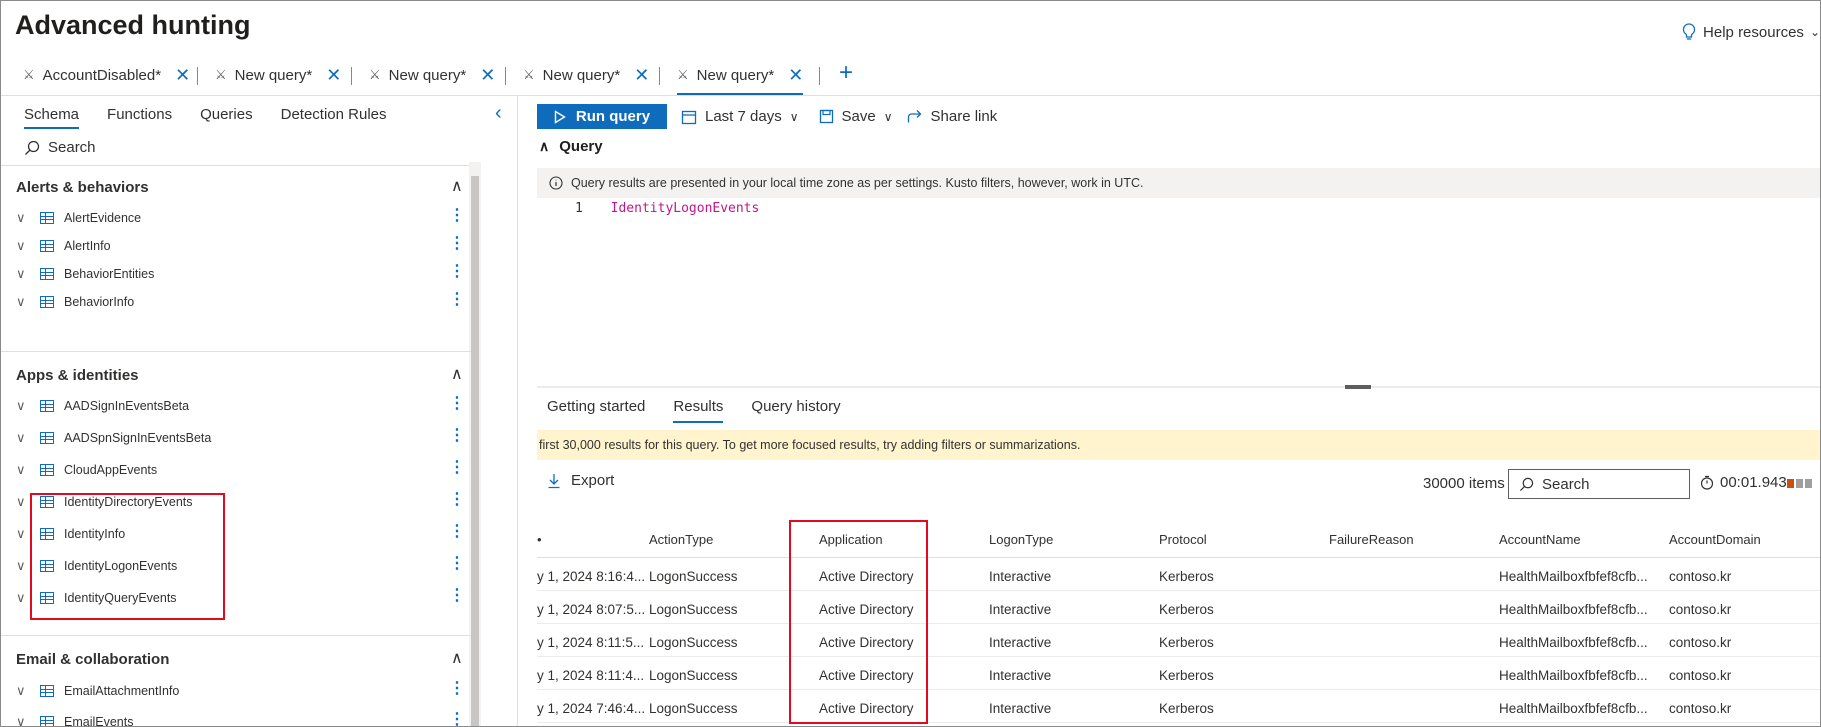 This screenshot has width=1821, height=727. What do you see at coordinates (240, 691) in the screenshot?
I see `table-item: ∨ EmailAttachmentInfo ⋮` at bounding box center [240, 691].